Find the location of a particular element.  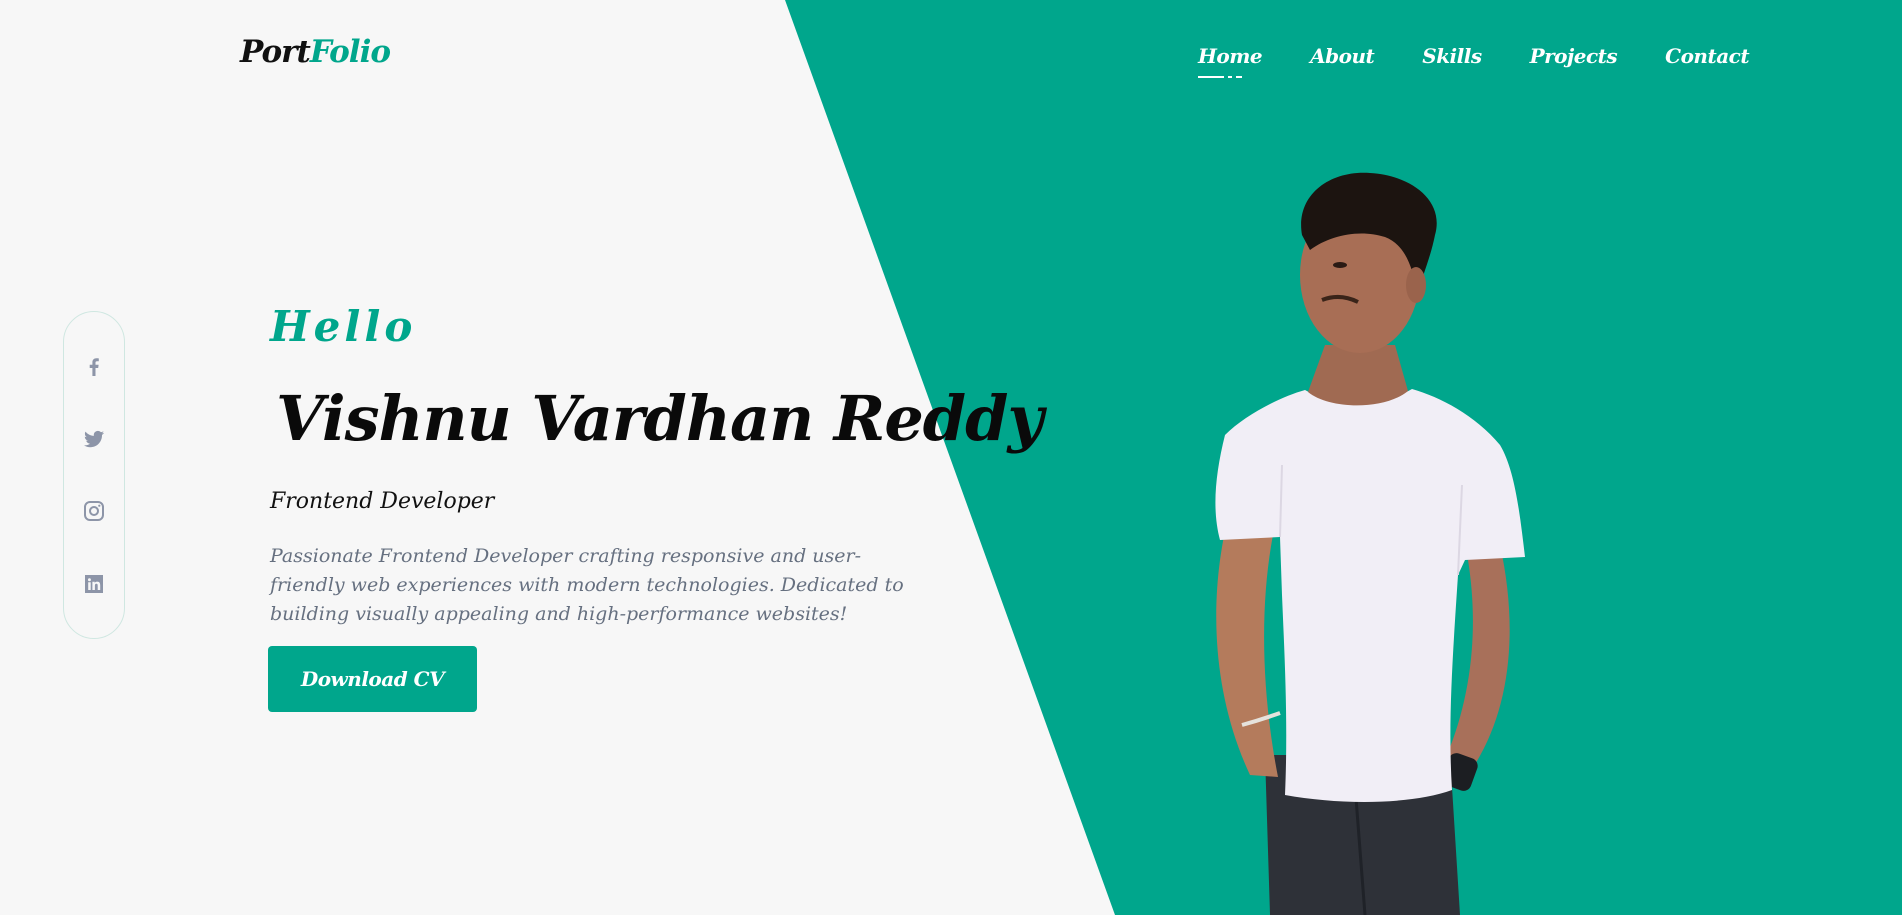

site-logo: PortFolio is located at coordinates (315, 52).